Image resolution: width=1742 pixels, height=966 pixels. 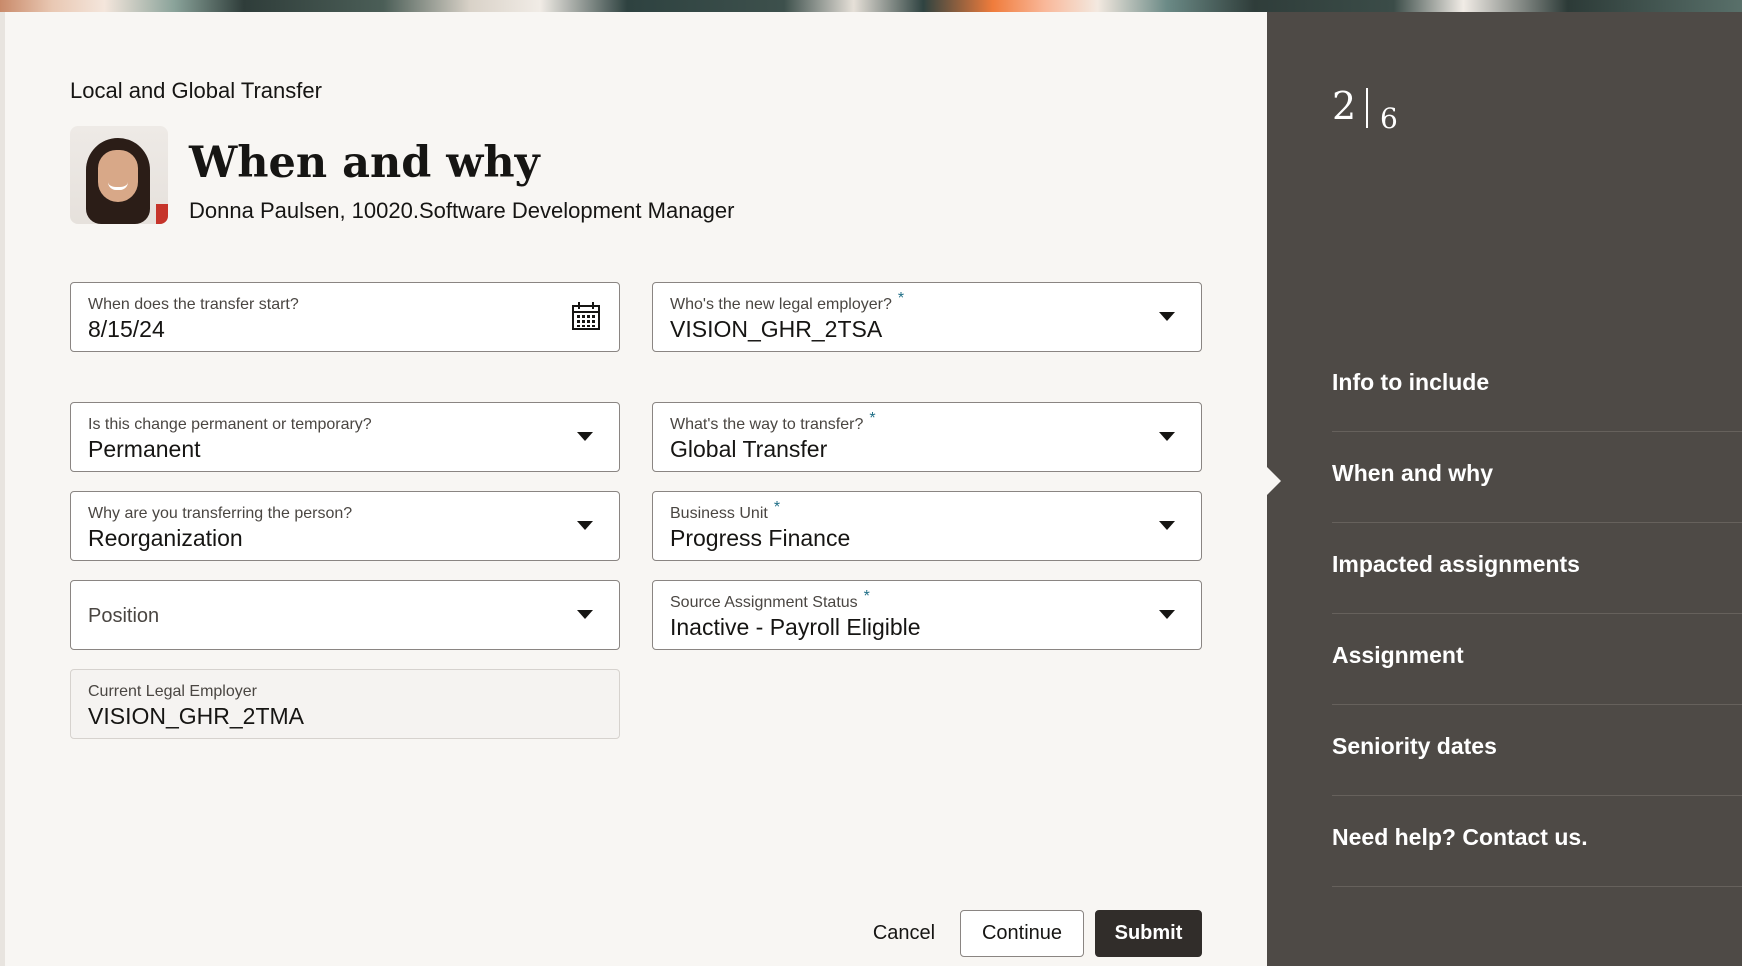 What do you see at coordinates (1537, 477) in the screenshot?
I see `step-when-and-why: When and why` at bounding box center [1537, 477].